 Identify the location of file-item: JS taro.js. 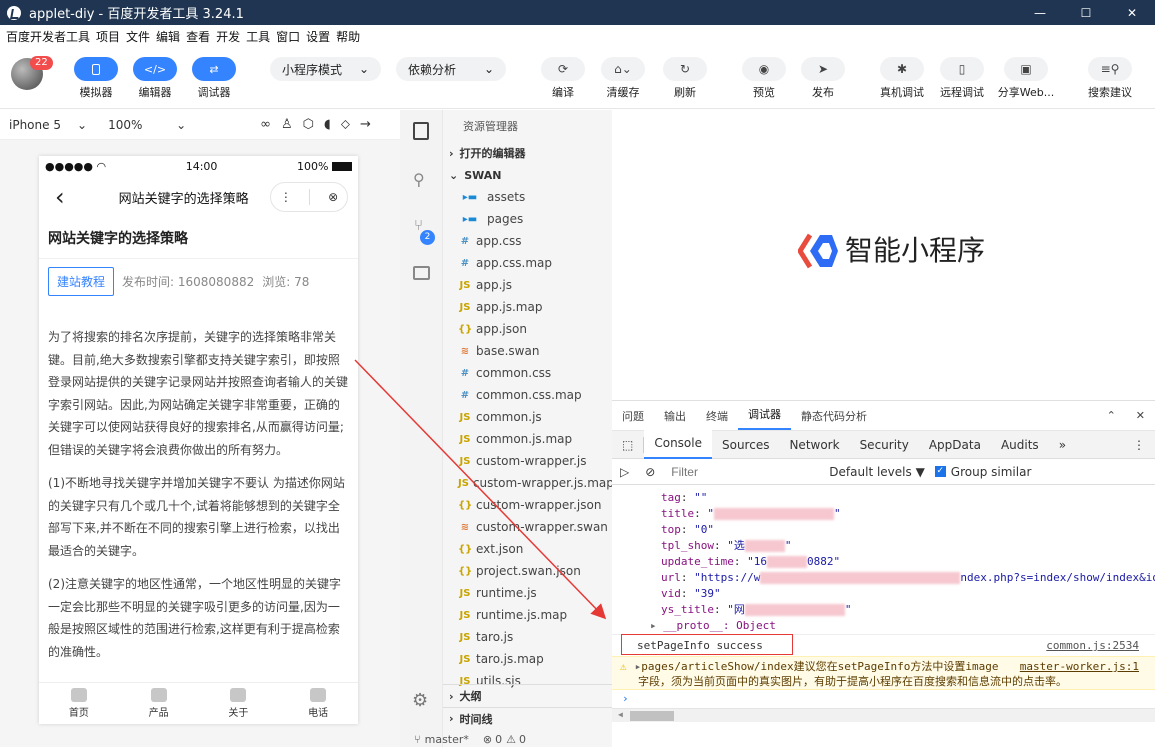
(527, 637).